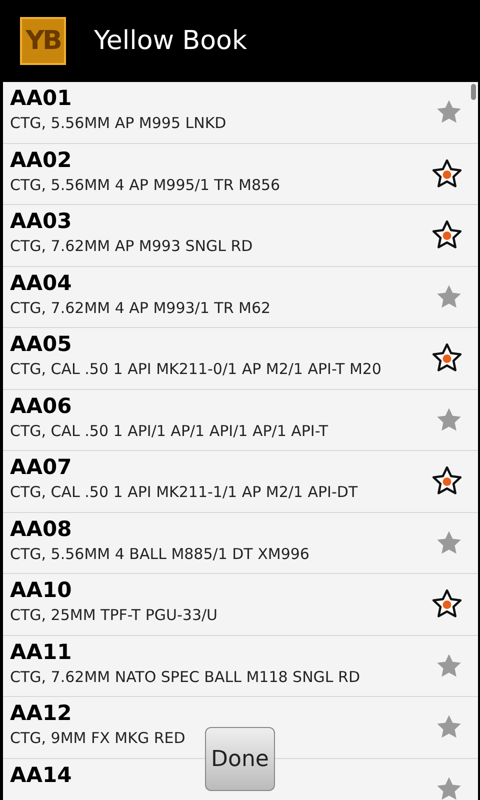  I want to click on list-item: AA06 CTG, CAL .50 1 API/1 AP/1 API/1 AP/1 API-T, so click(240, 420).